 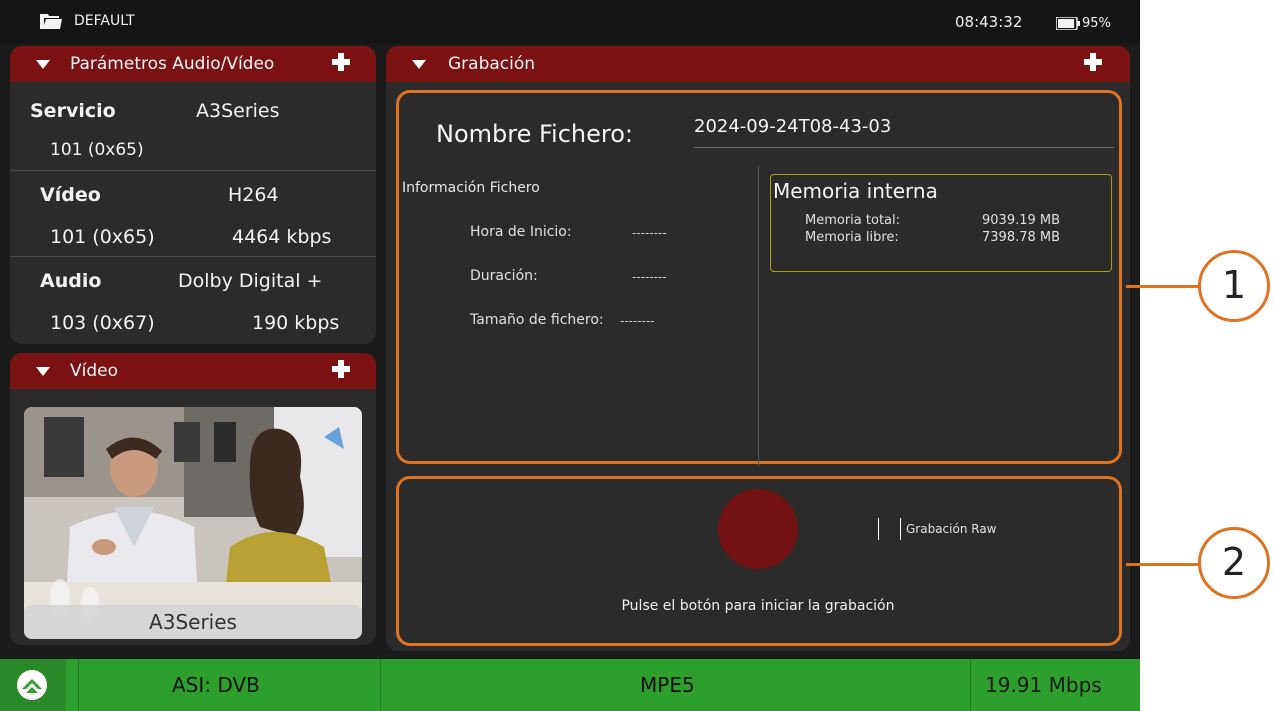 What do you see at coordinates (97, 150) in the screenshot?
I see `service-pid: 101 (0x65)` at bounding box center [97, 150].